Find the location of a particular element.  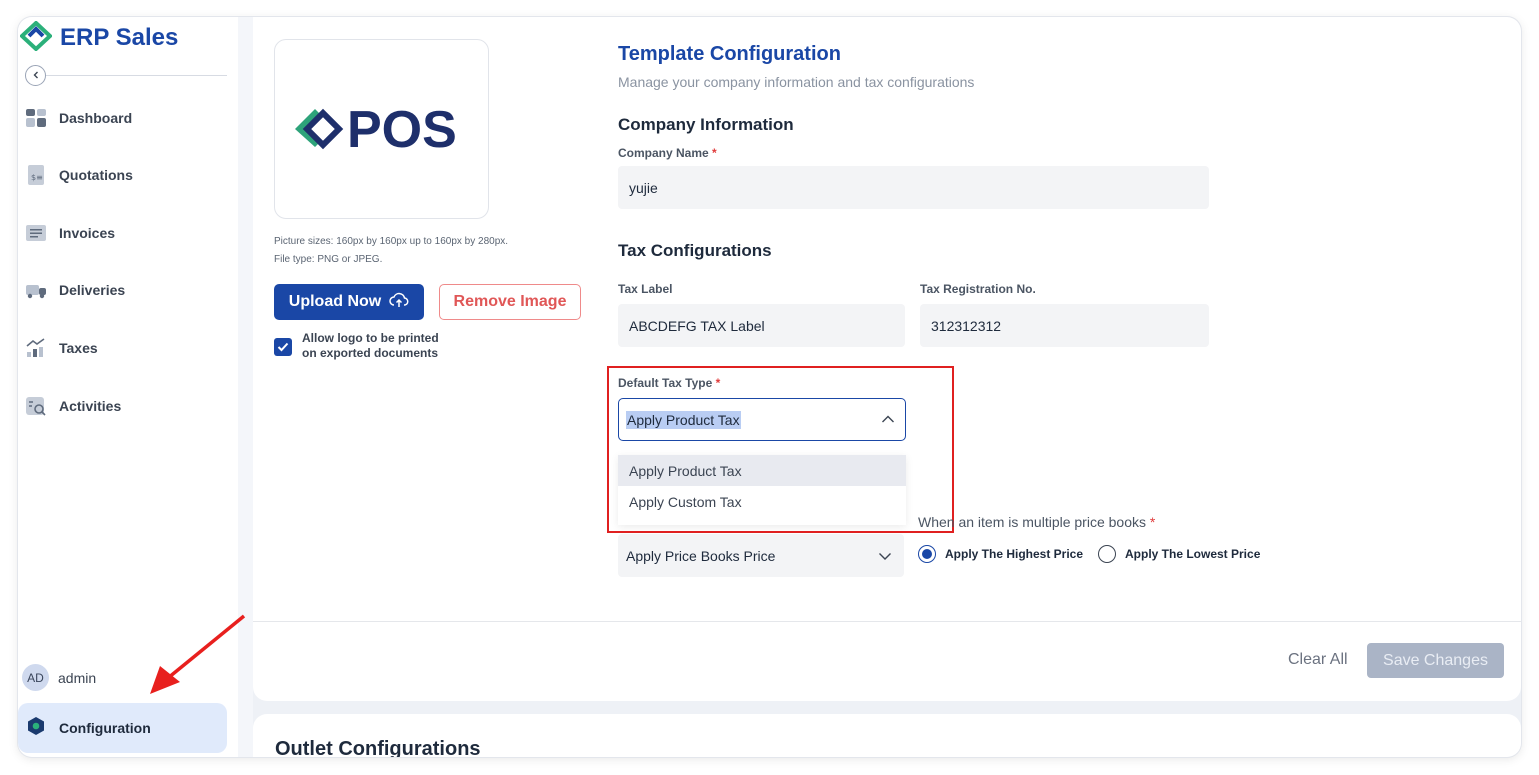

dashboard-icon is located at coordinates (36, 118).